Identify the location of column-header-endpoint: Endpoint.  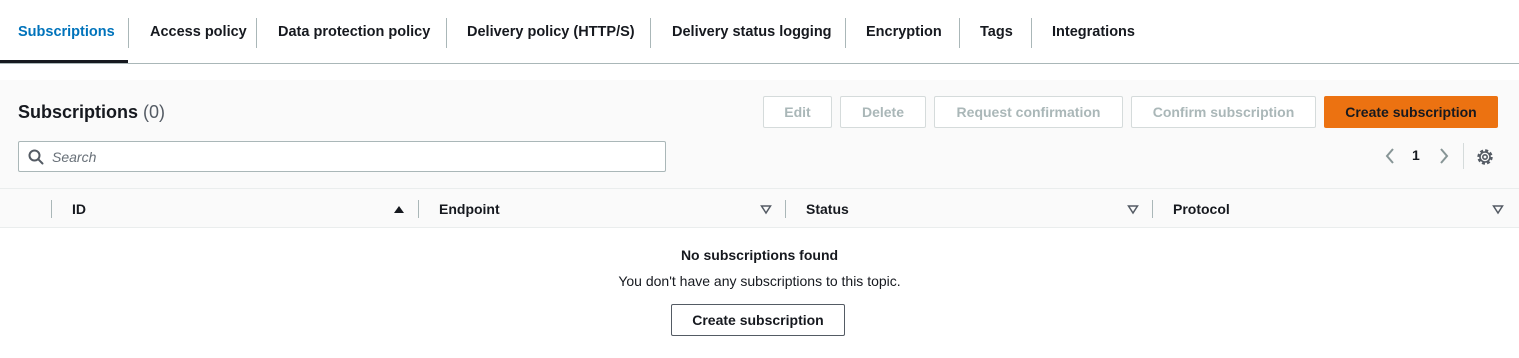
(469, 209).